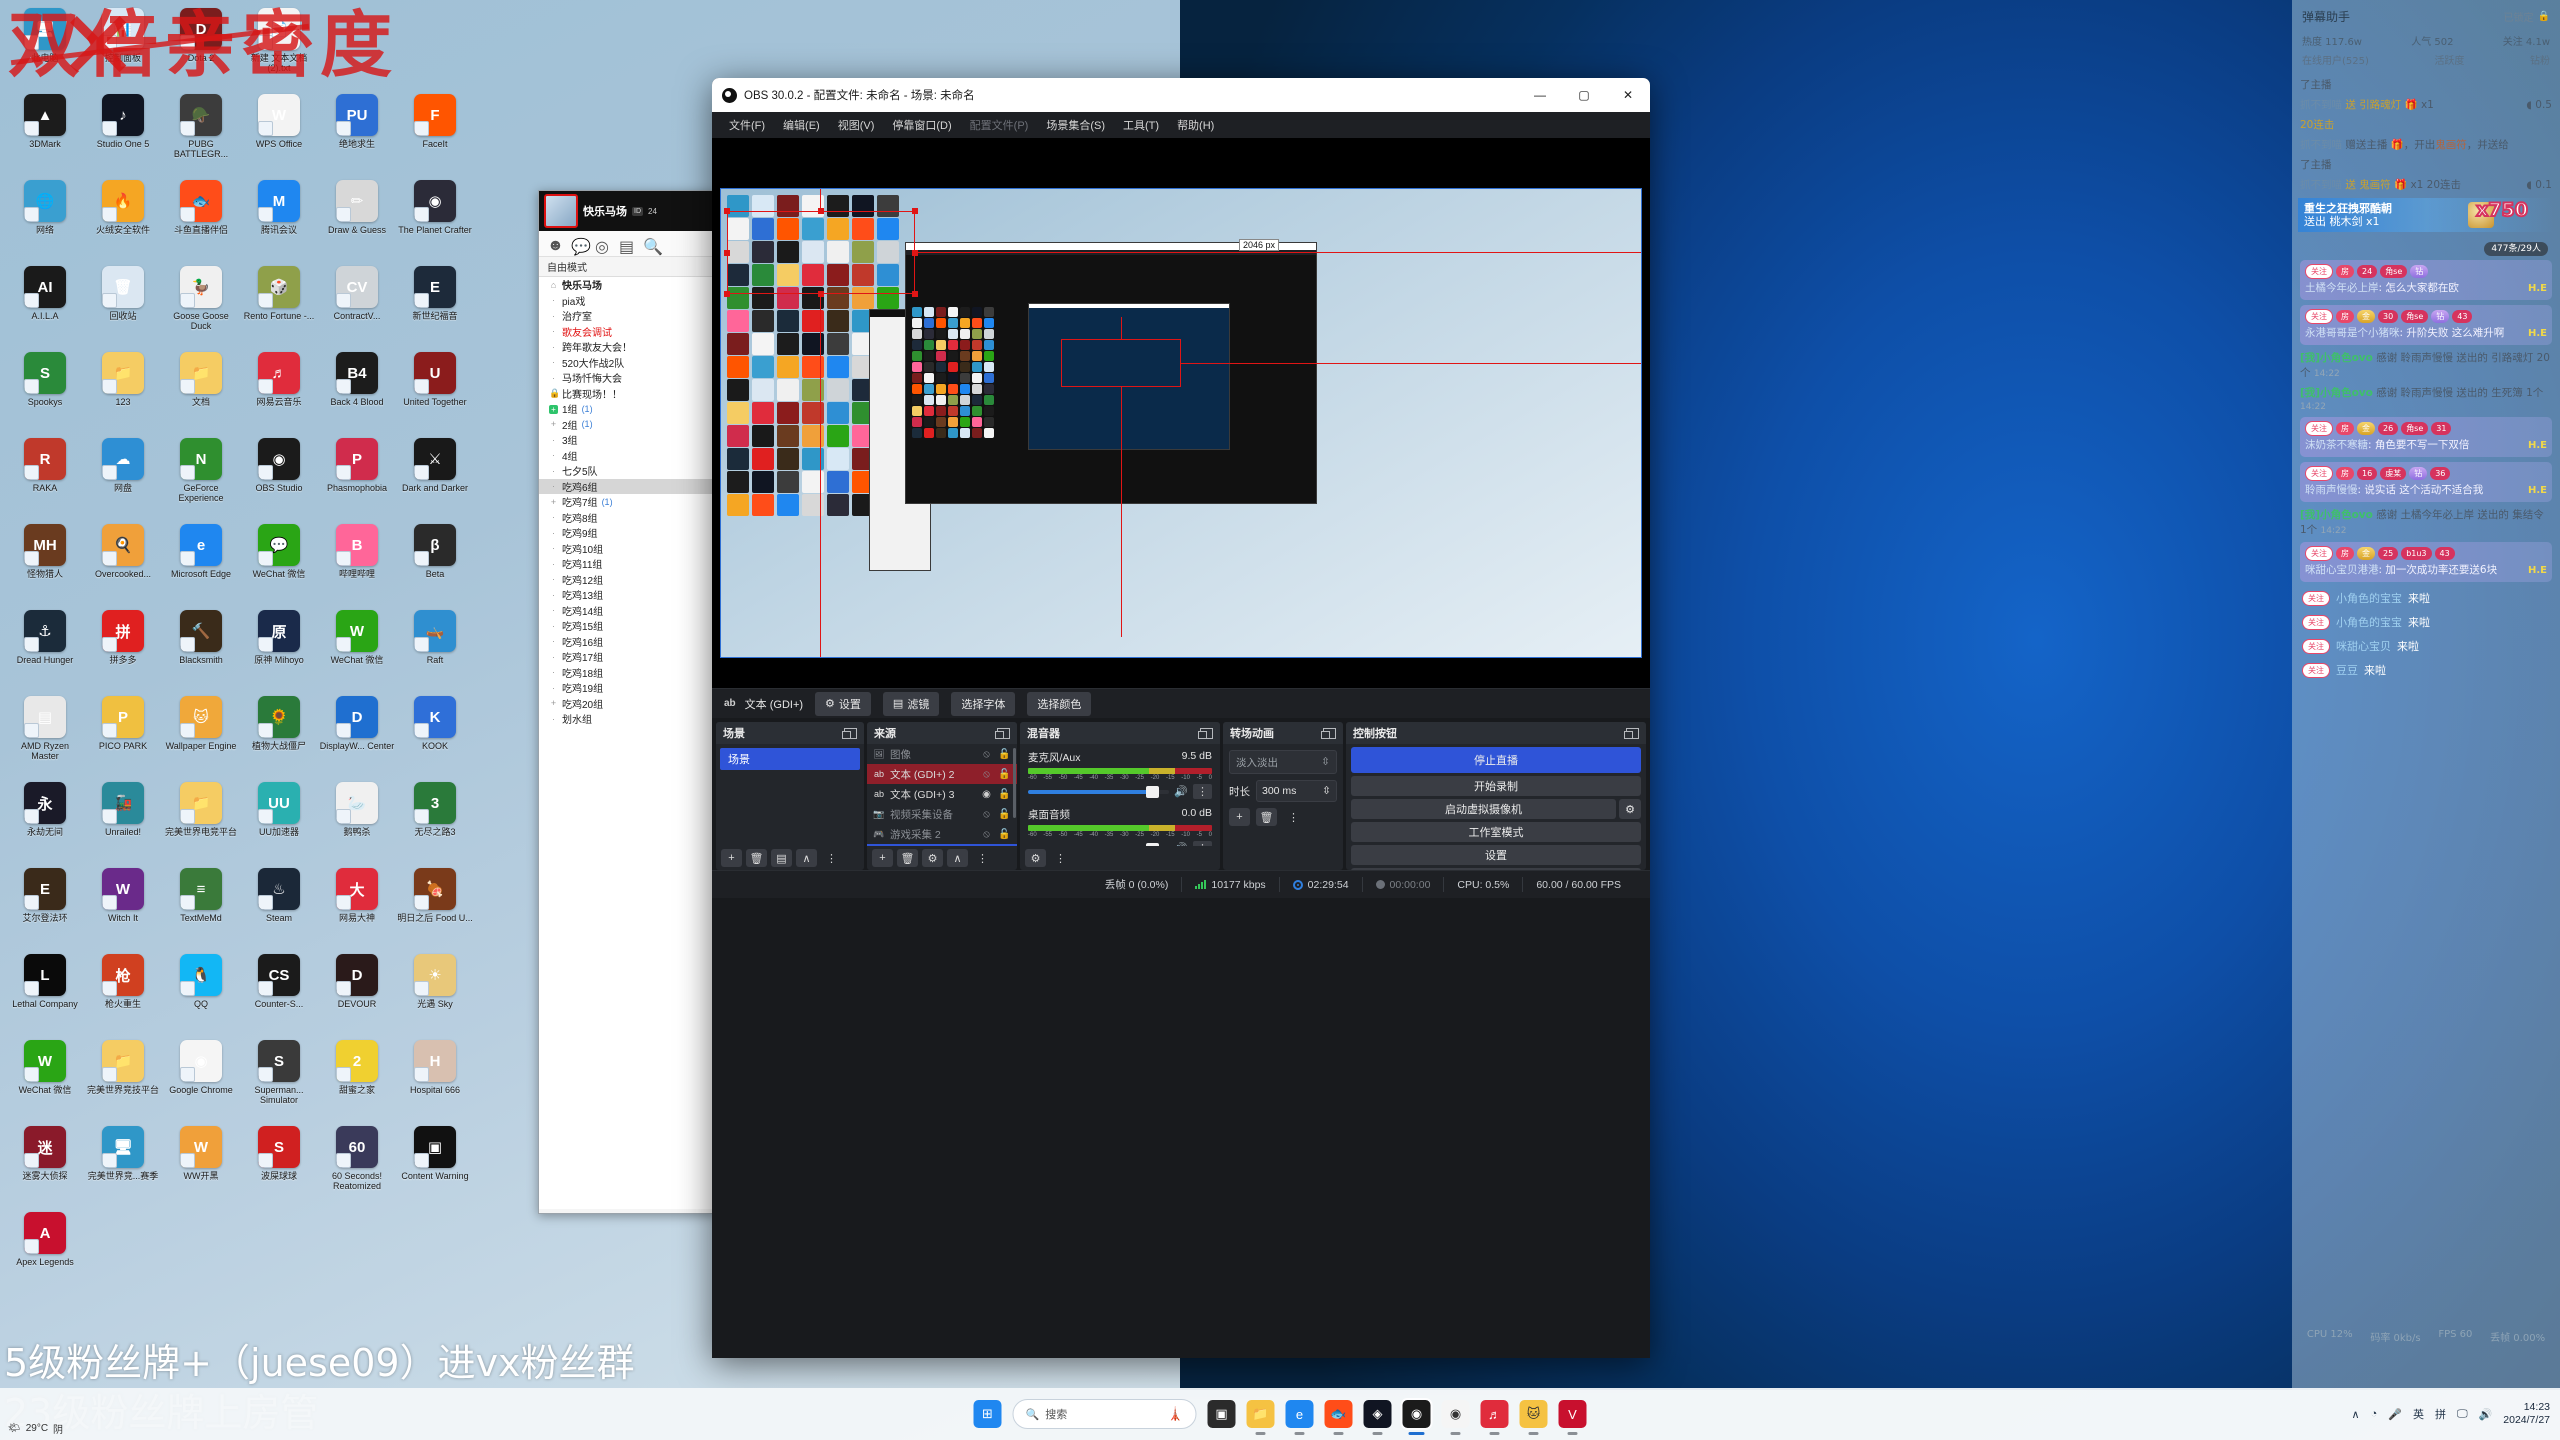 The width and height of the screenshot is (2560, 1440). I want to click on resize-handle-tc, so click(821, 211).